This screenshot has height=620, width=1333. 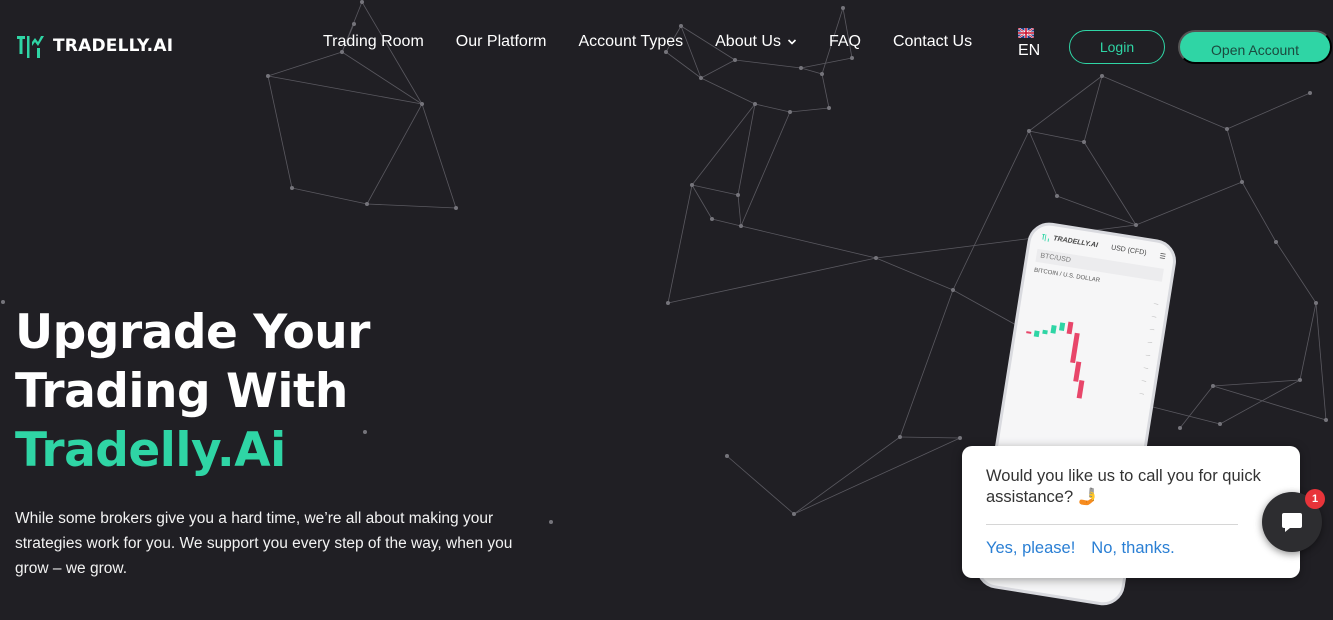 I want to click on hero-title-line2: Trading With, so click(x=181, y=391).